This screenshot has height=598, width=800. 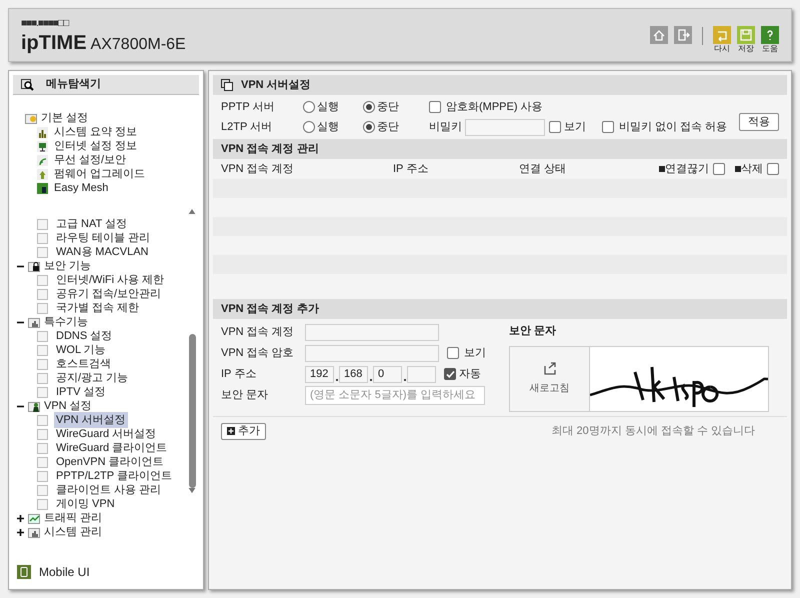 I want to click on tree-item: PPTP/L2TP 클라이언트, so click(x=114, y=476).